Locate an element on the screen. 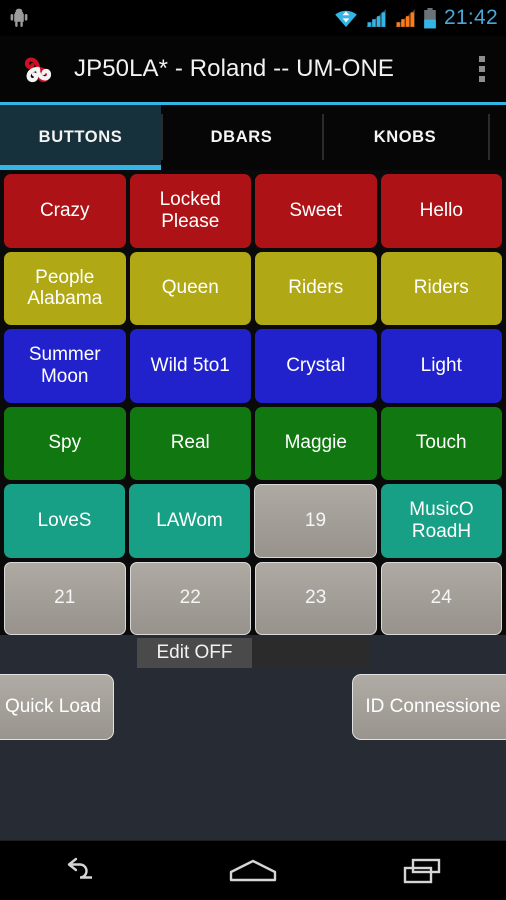  grid-button: 22 is located at coordinates (190, 598).